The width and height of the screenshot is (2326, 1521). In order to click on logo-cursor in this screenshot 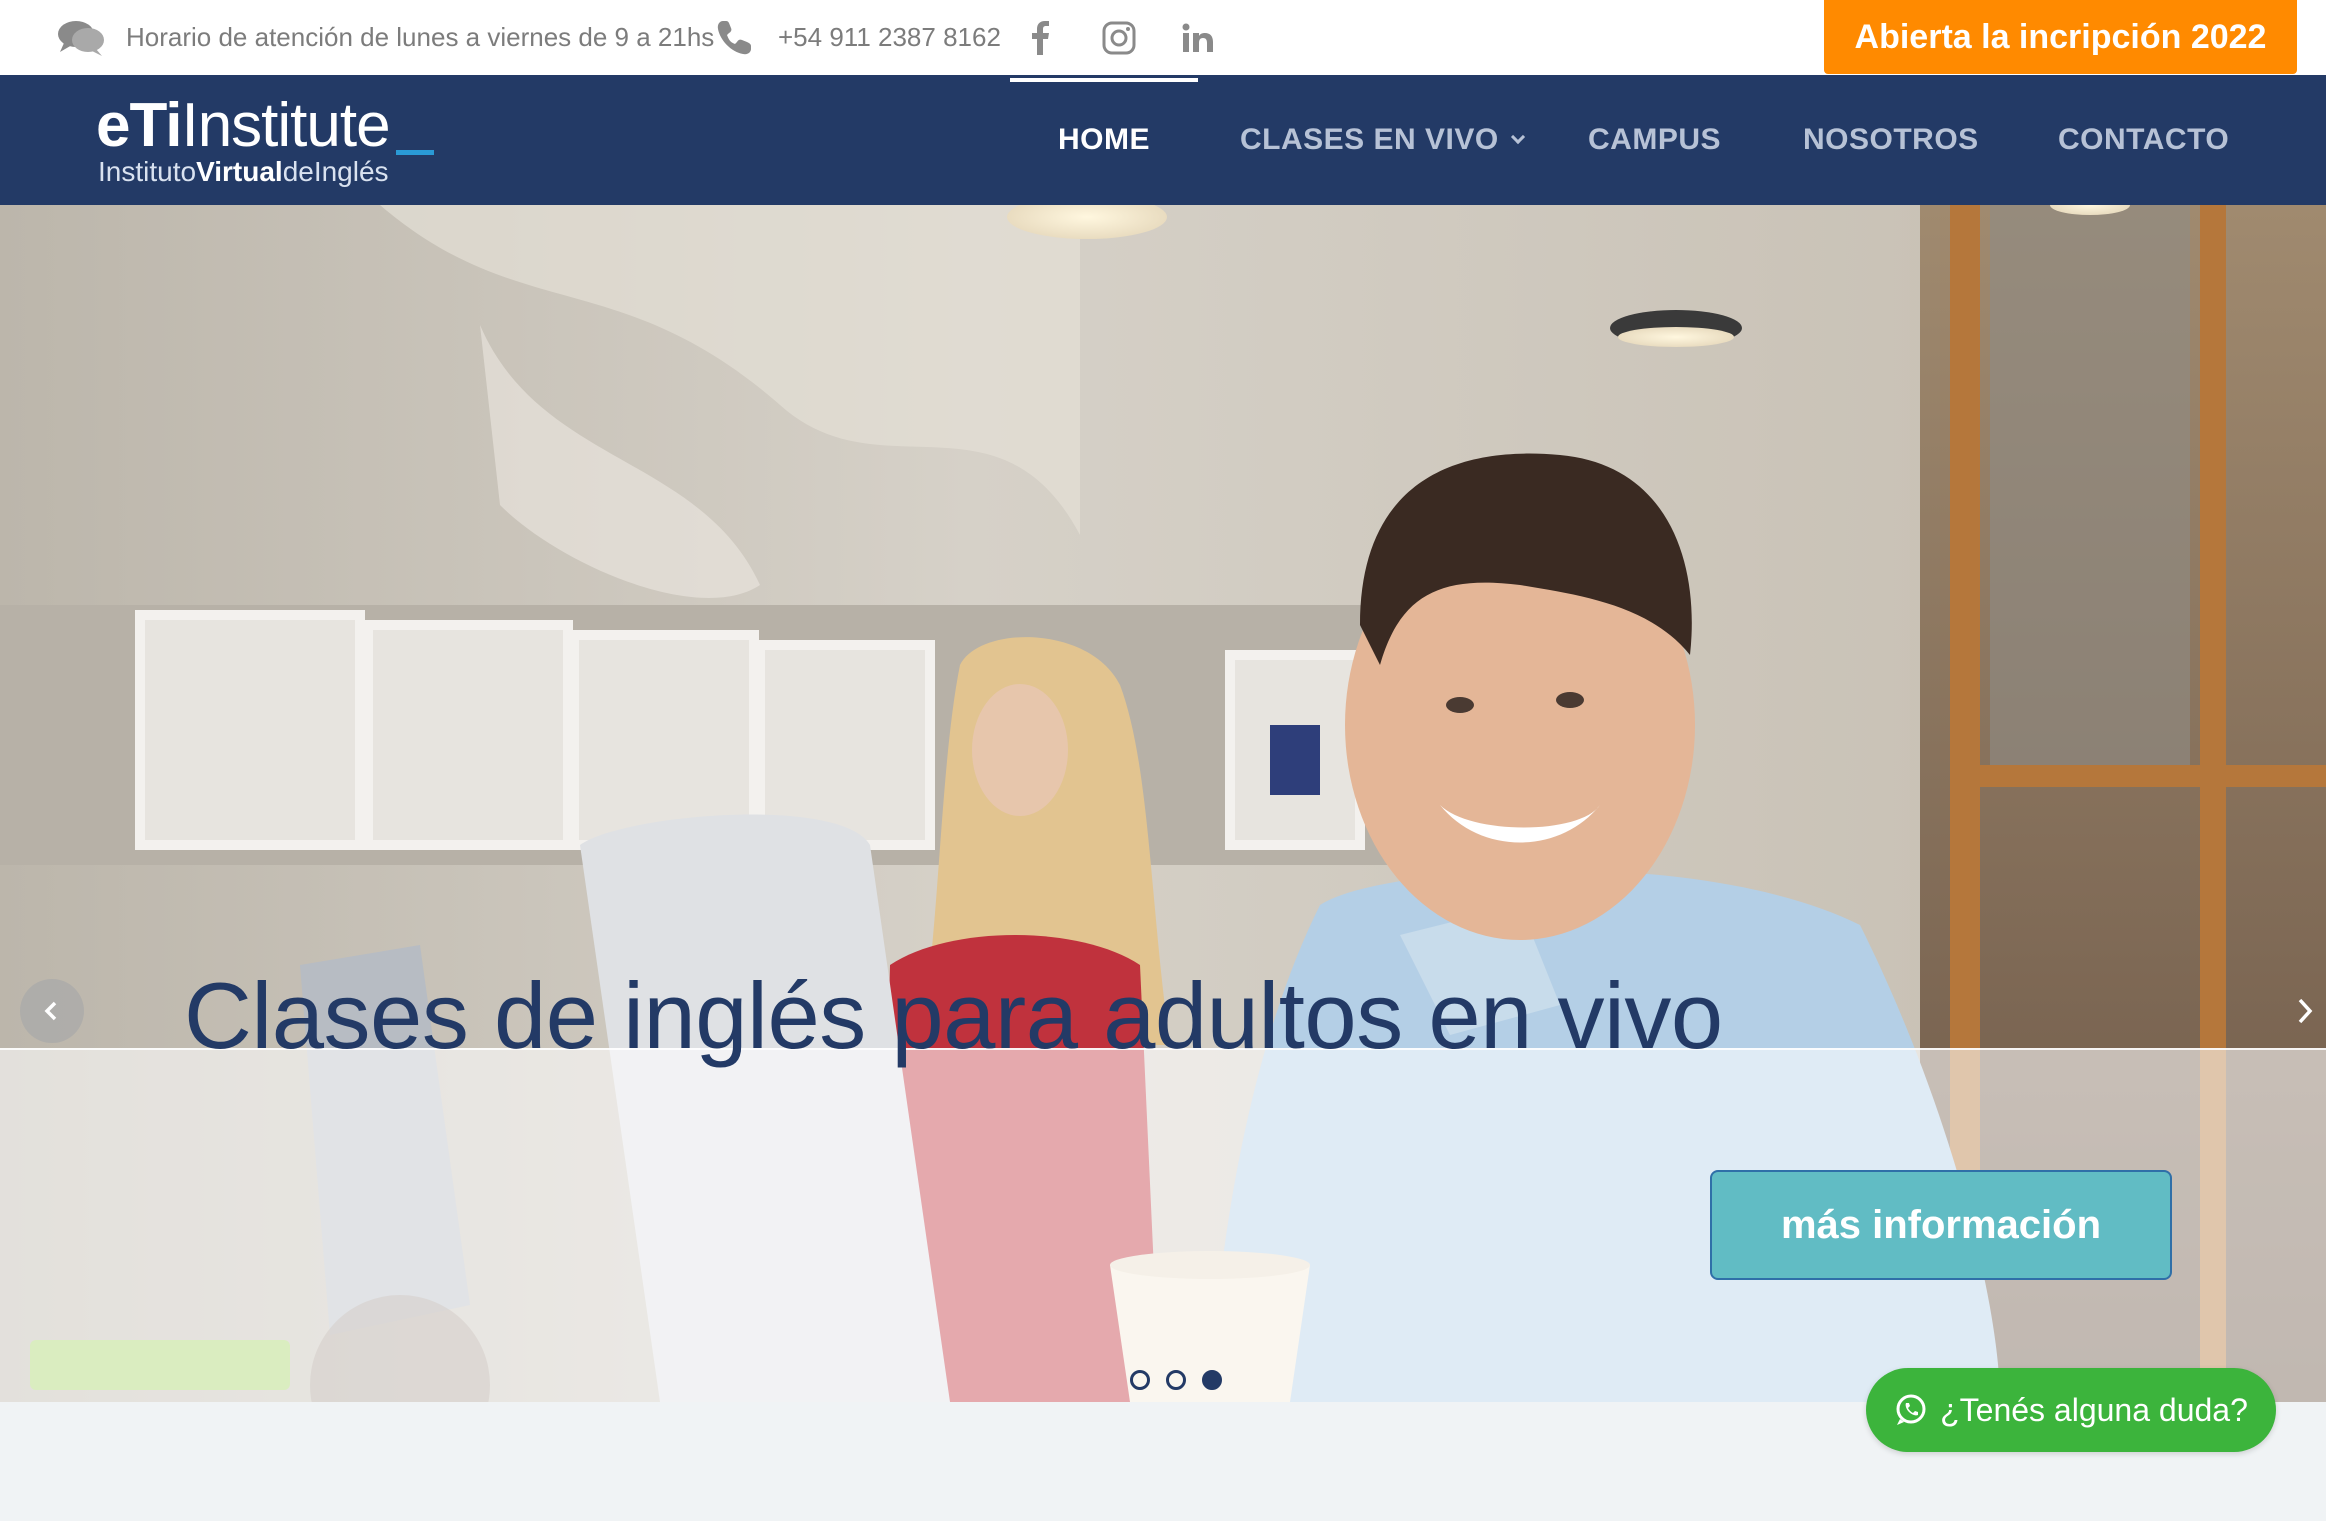, I will do `click(414, 152)`.